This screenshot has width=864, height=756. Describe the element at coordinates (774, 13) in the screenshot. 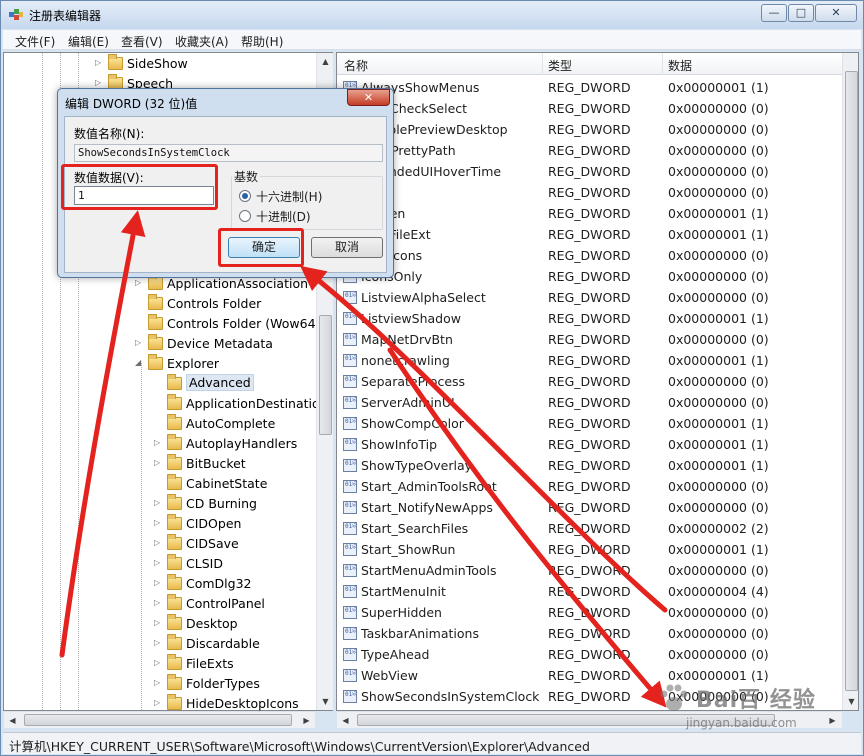

I see `minimize-button: —` at that location.